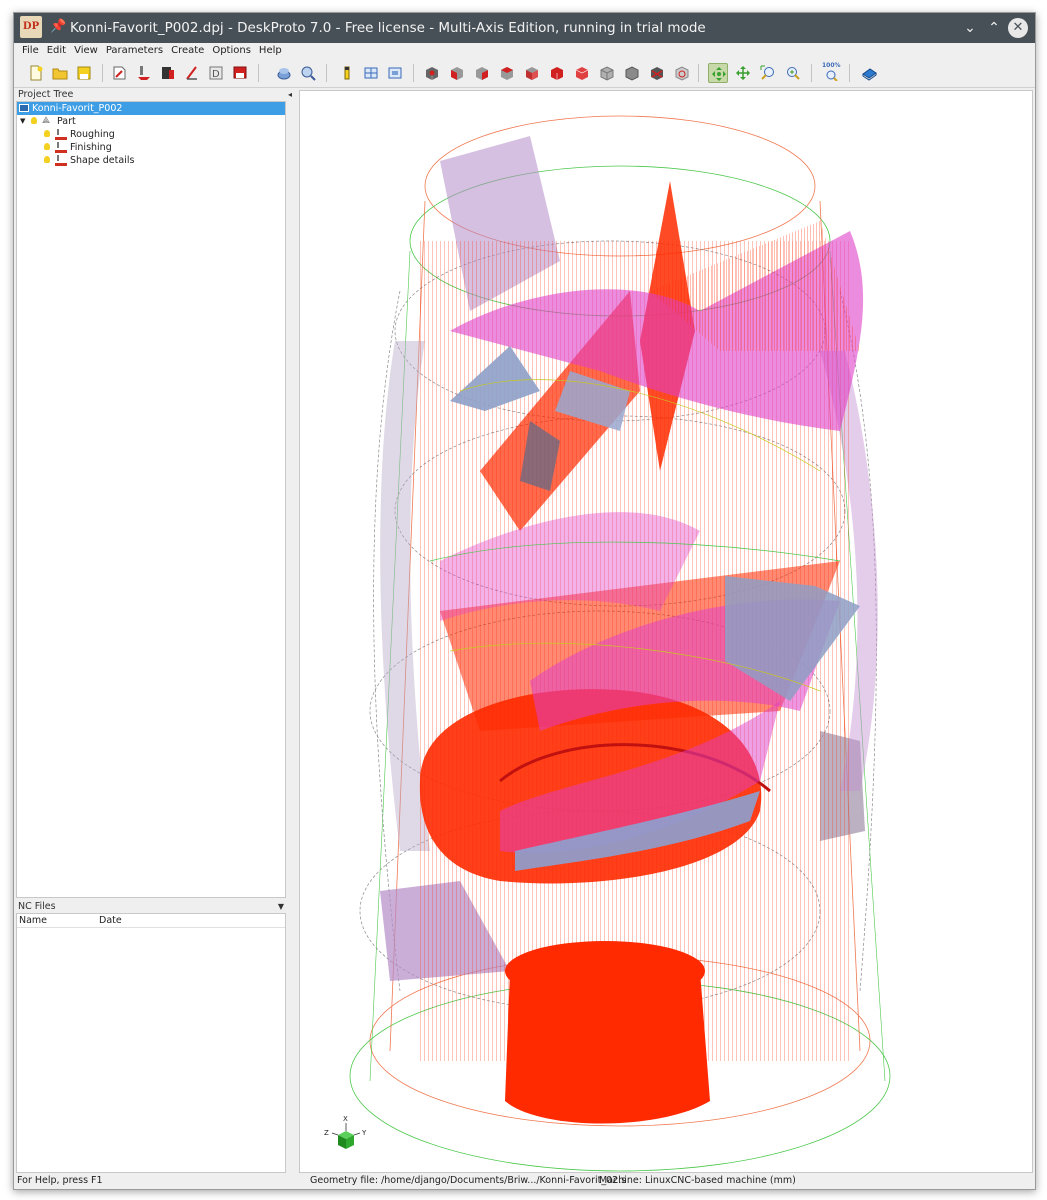  Describe the element at coordinates (22, 121) in the screenshot. I see `expand-arrow-icon: ▼` at that location.